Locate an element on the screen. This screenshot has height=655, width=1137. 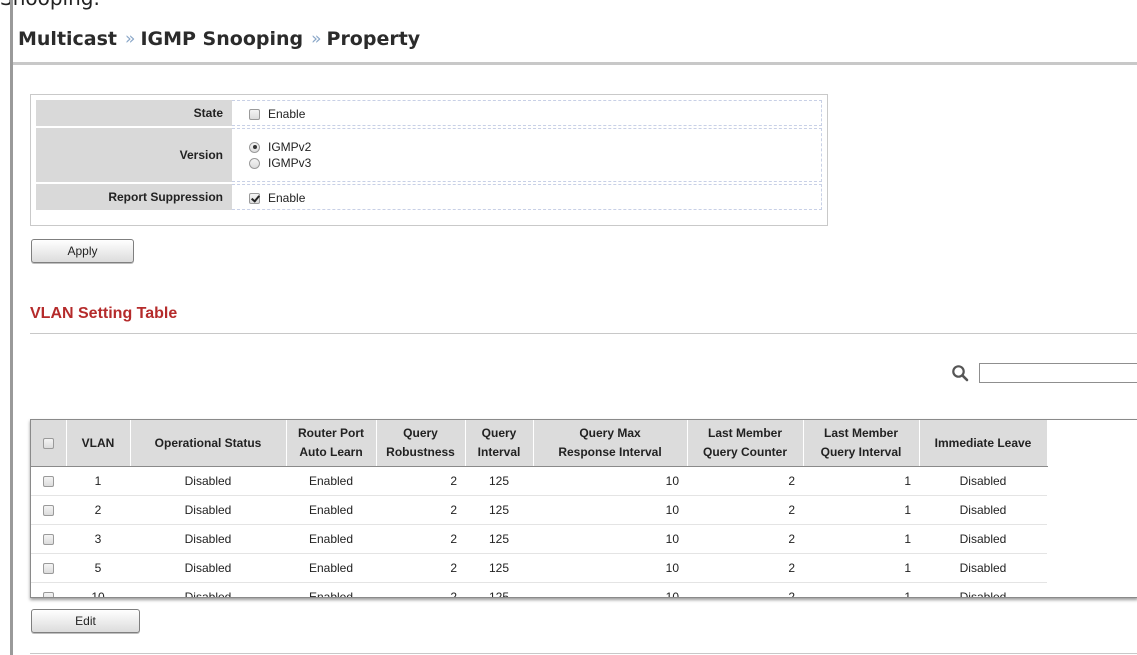
select-all-cell is located at coordinates (49, 443).